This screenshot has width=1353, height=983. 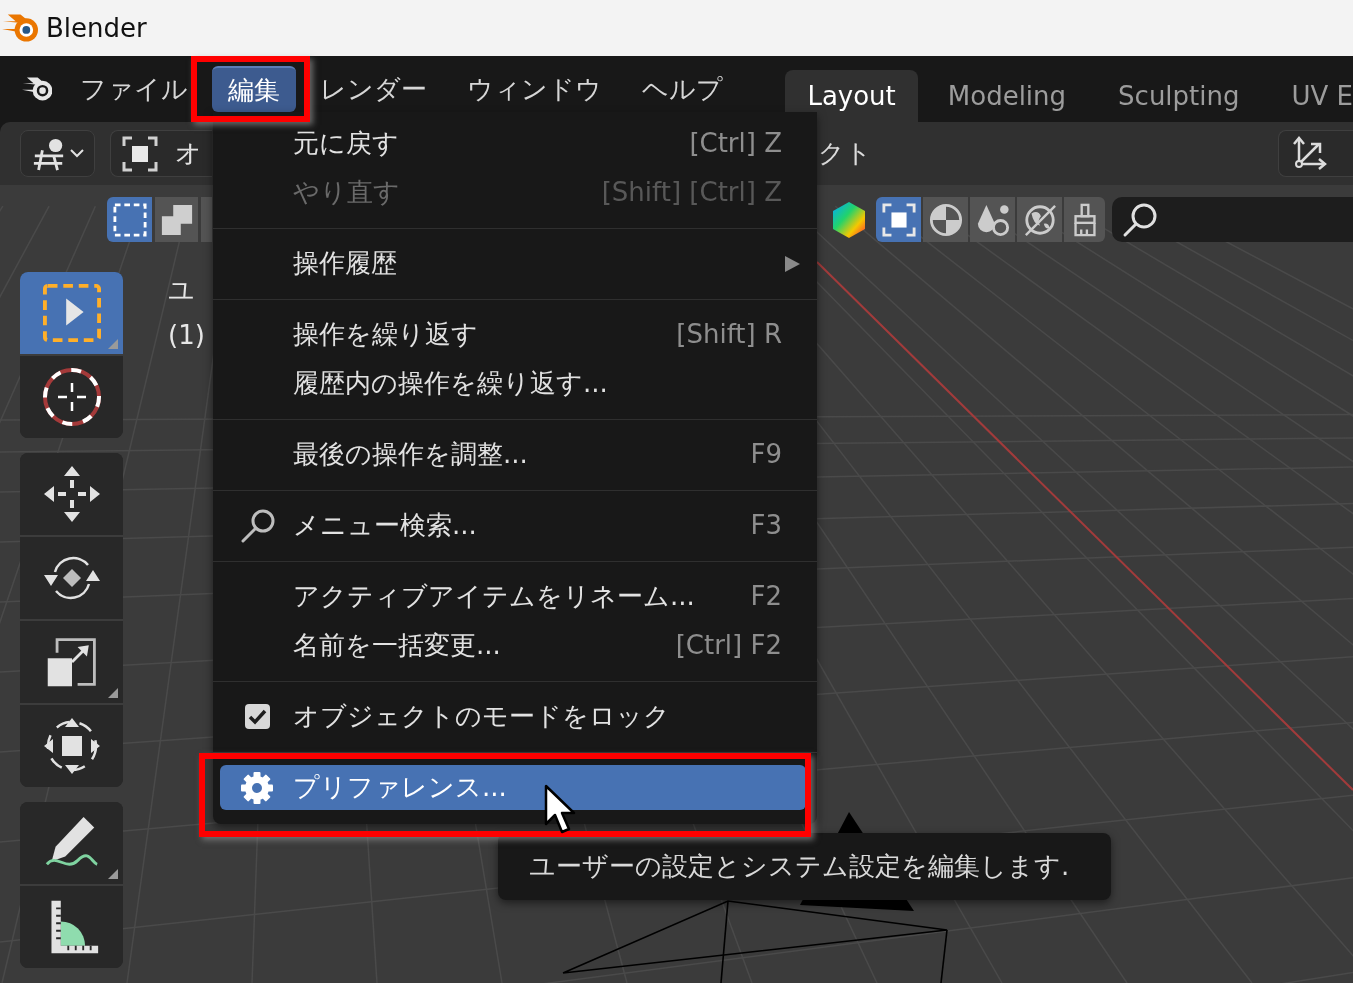 What do you see at coordinates (513, 334) in the screenshot?
I see `menu-item: 操作を繰り返す [Shift] R` at bounding box center [513, 334].